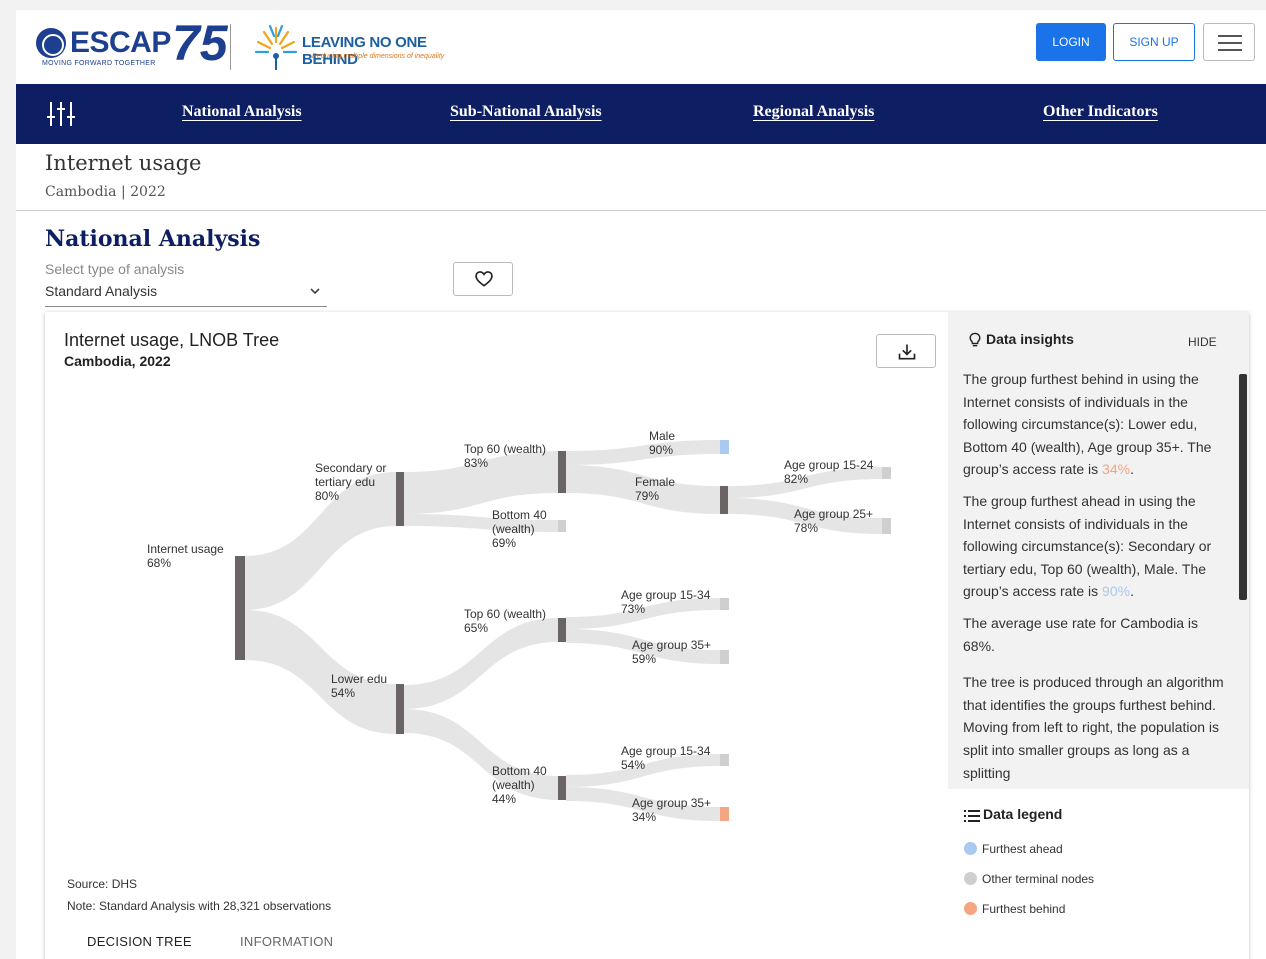 The image size is (1266, 959). I want to click on node-label-text: Age group 15-34, so click(666, 595).